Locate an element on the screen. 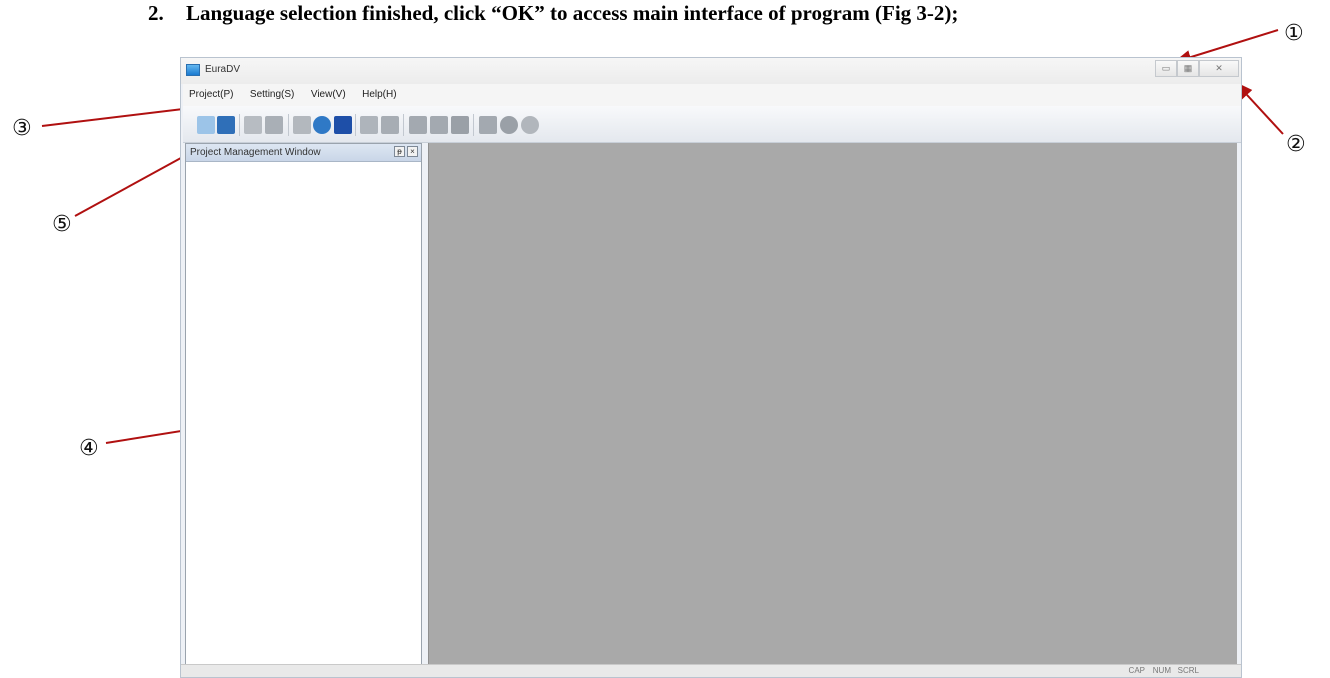 The height and width of the screenshot is (678, 1330). status-scrl: SCRL is located at coordinates (1188, 670).